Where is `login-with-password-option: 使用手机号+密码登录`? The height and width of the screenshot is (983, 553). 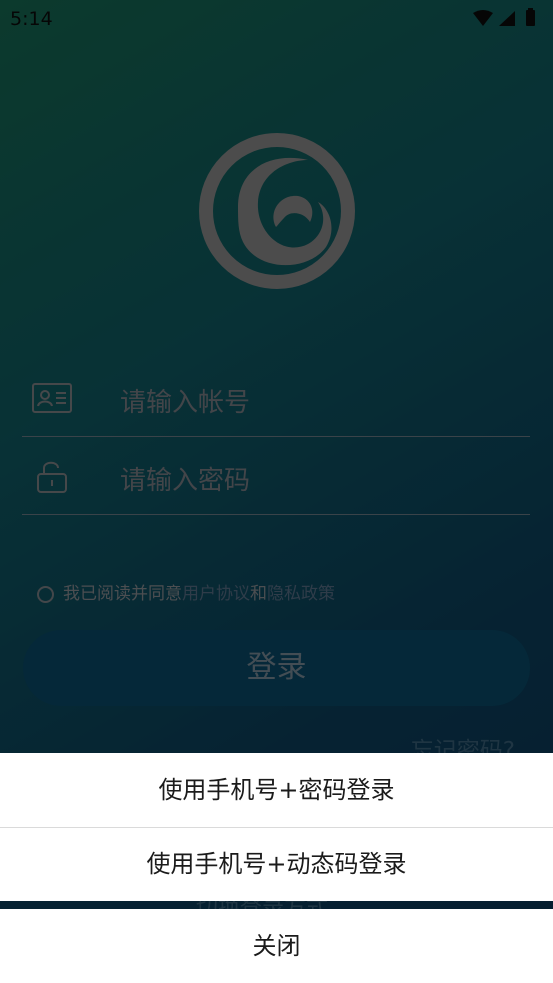
login-with-password-option: 使用手机号+密码登录 is located at coordinates (276, 790).